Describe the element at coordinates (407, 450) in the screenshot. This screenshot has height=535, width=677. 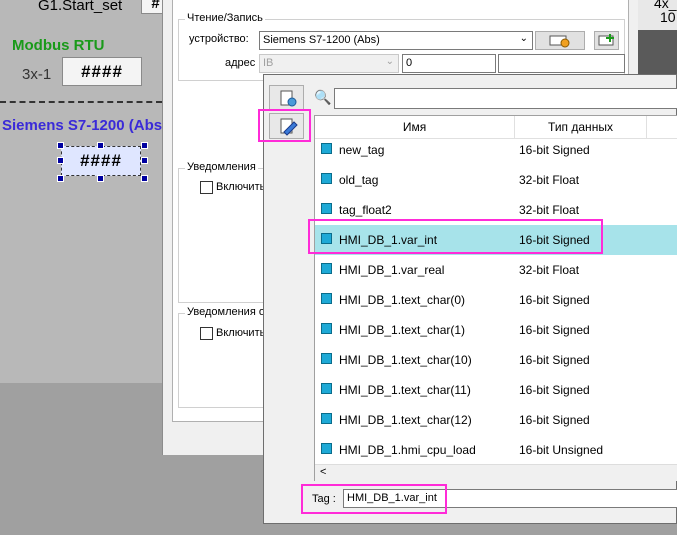
I see `tag-name: HMI_DB_1.hmi_cpu_load` at that location.